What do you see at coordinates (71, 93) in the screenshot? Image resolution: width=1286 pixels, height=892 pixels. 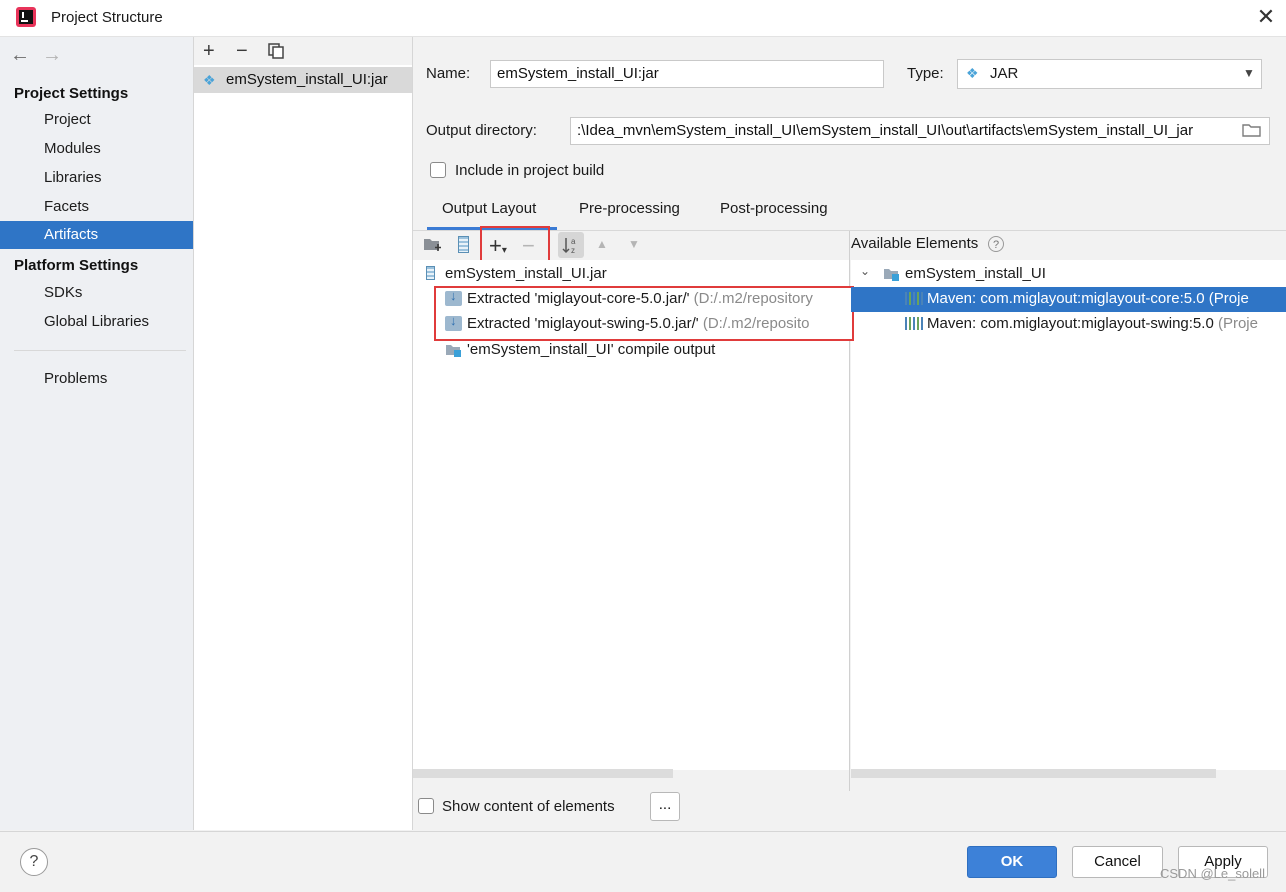 I see `project-settings-header: Project Settings` at bounding box center [71, 93].